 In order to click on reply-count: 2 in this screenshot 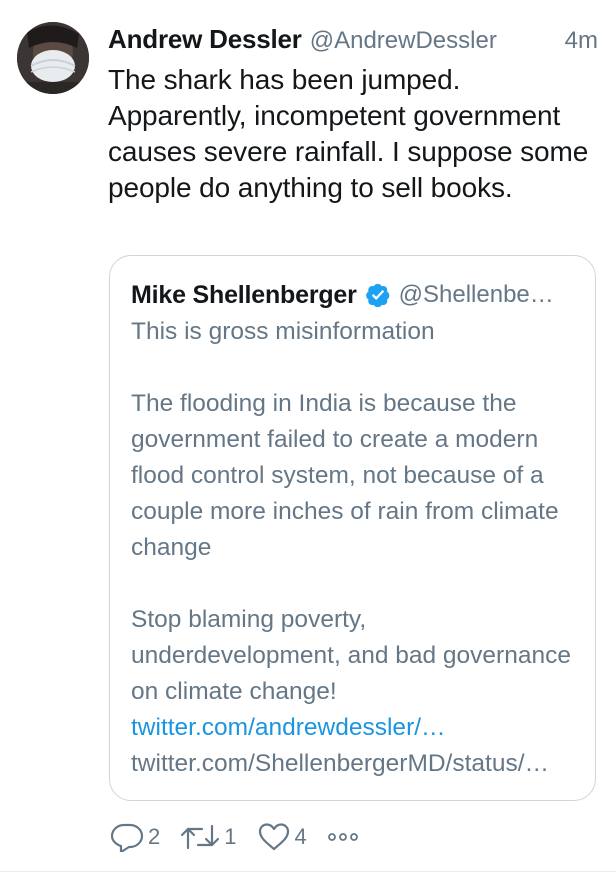, I will do `click(154, 836)`.